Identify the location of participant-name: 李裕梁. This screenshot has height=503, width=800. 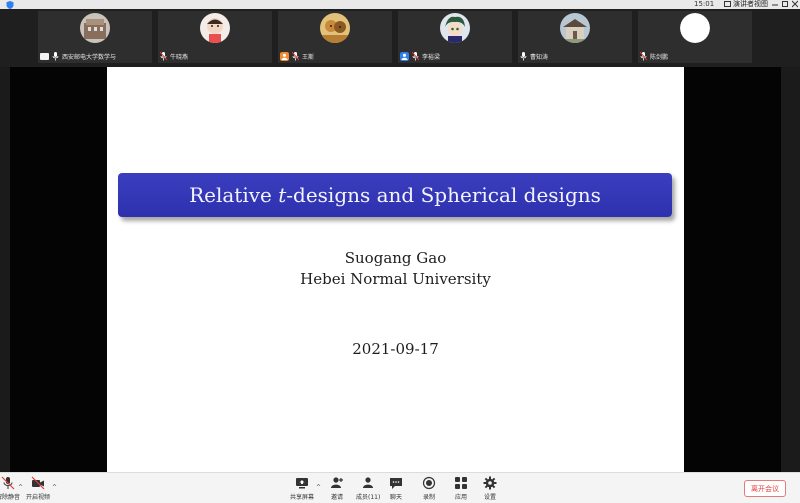
(431, 57).